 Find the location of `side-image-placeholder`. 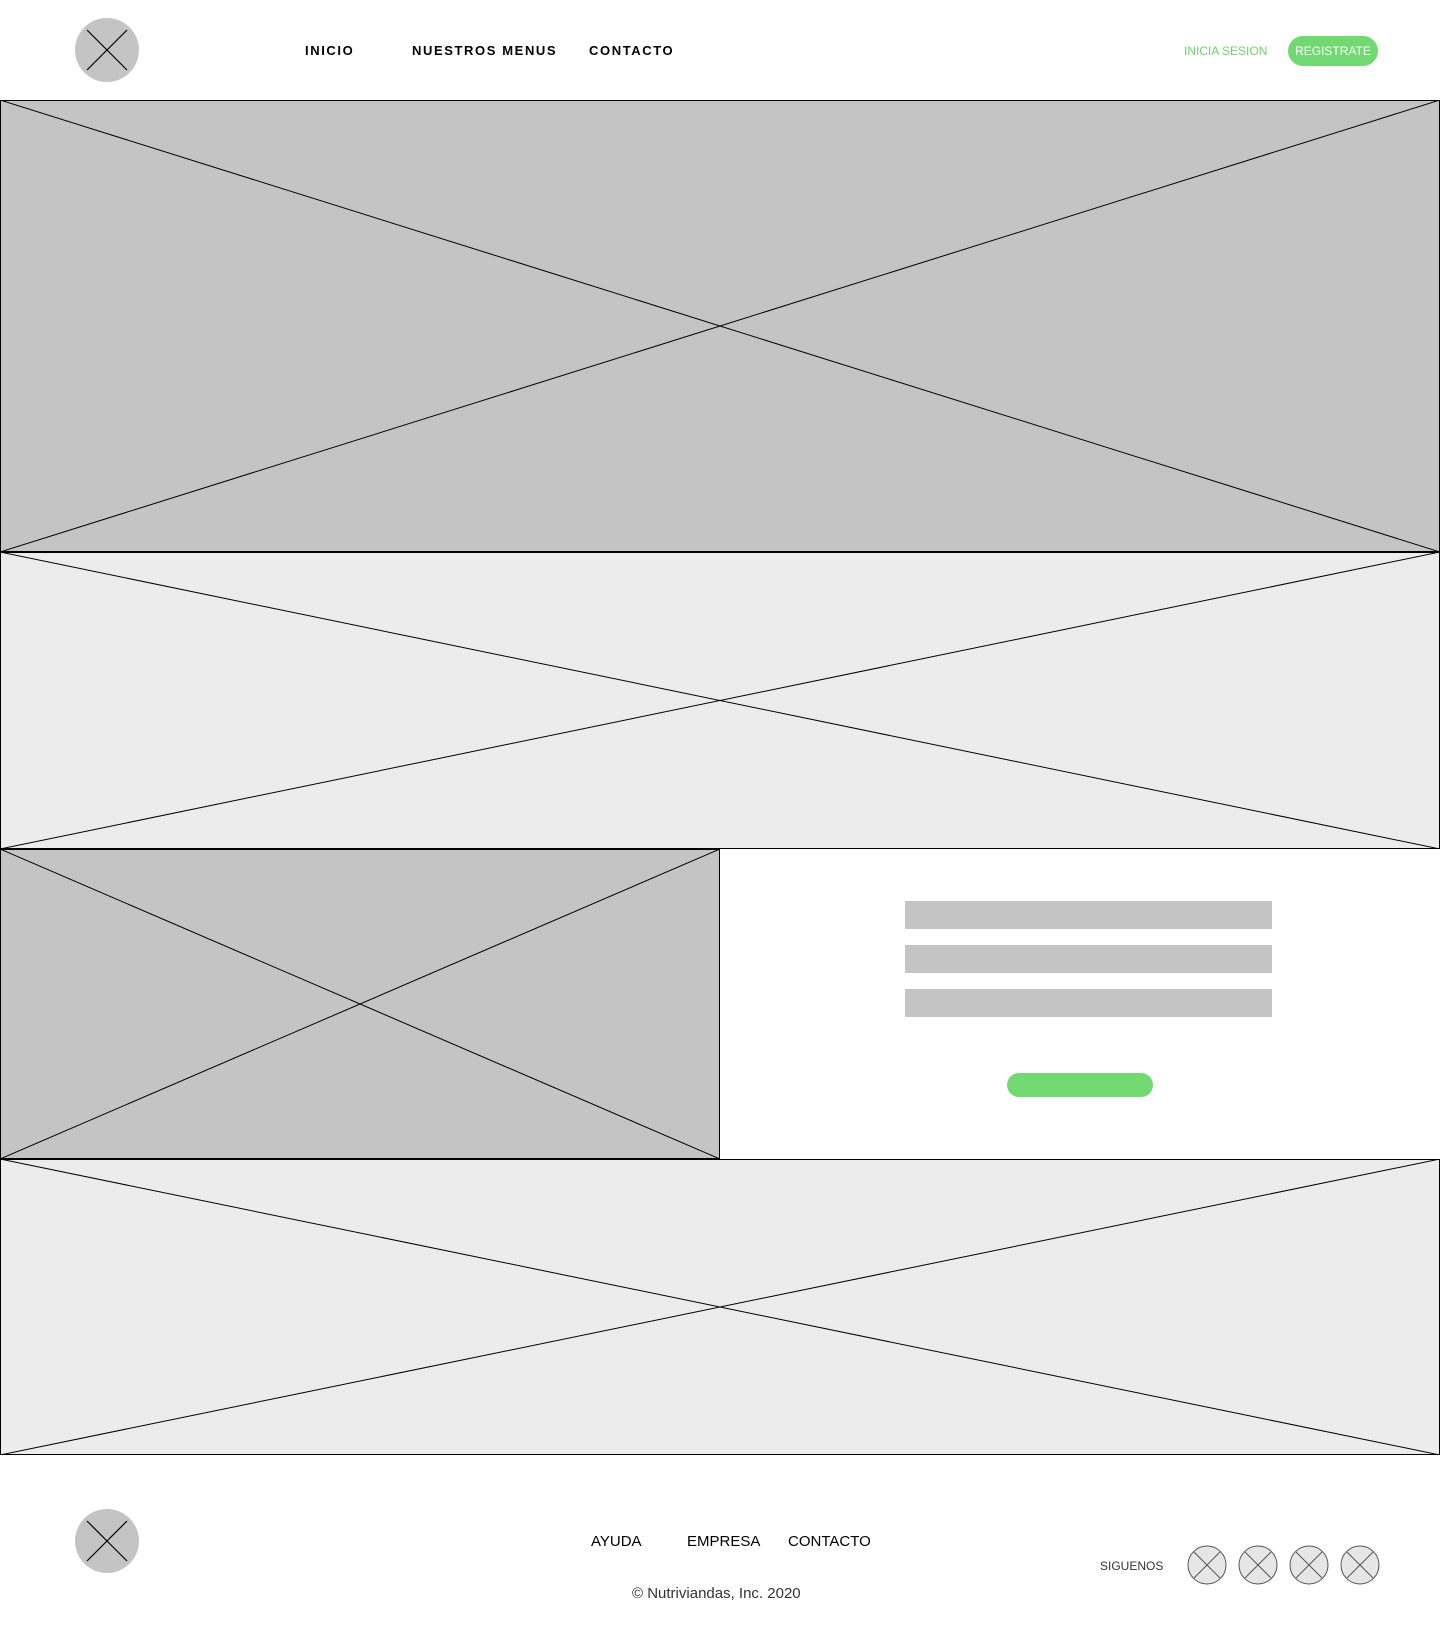

side-image-placeholder is located at coordinates (360, 1004).